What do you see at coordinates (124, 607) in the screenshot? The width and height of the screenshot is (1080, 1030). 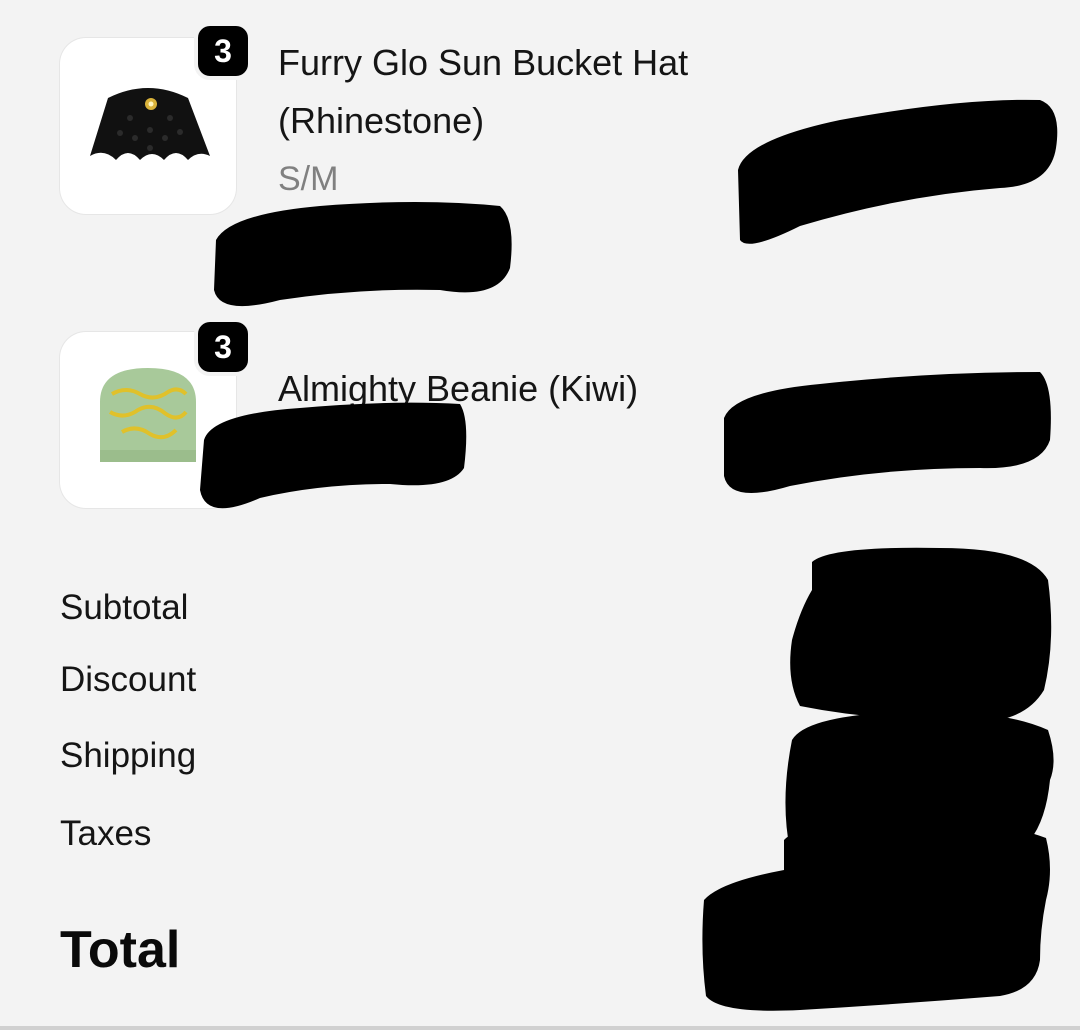 I see `subtotal-label: Subtotal` at bounding box center [124, 607].